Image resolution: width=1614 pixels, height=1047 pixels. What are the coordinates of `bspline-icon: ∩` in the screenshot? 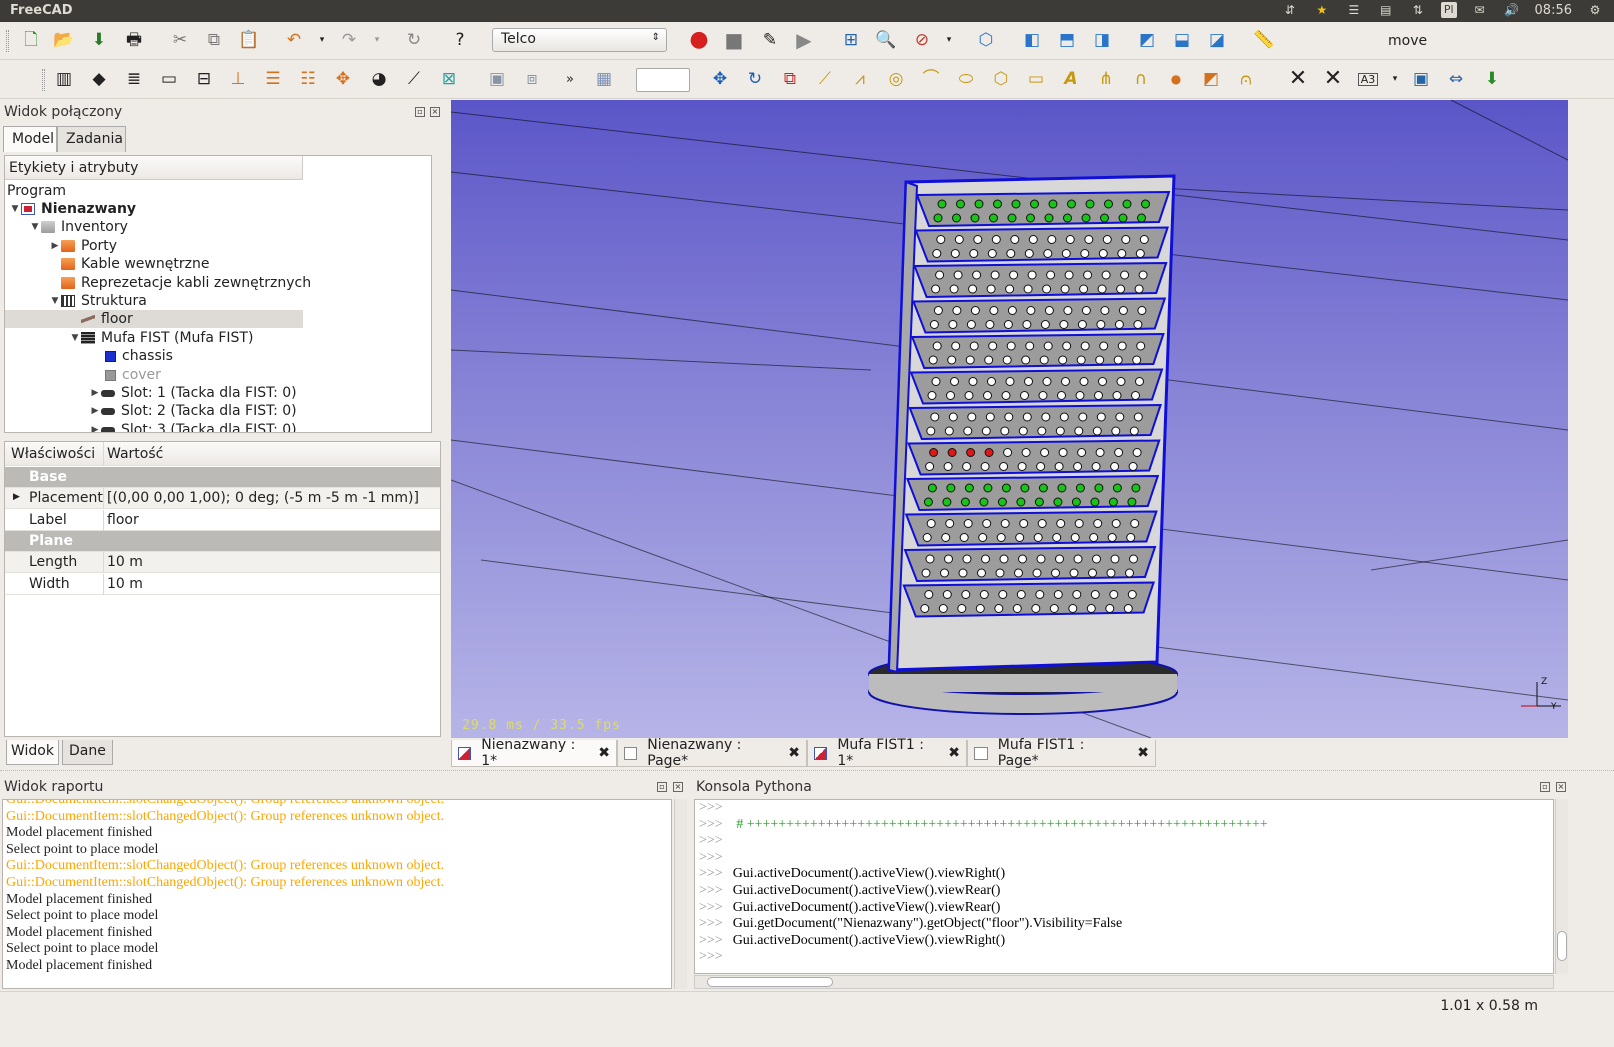 It's located at (1141, 79).